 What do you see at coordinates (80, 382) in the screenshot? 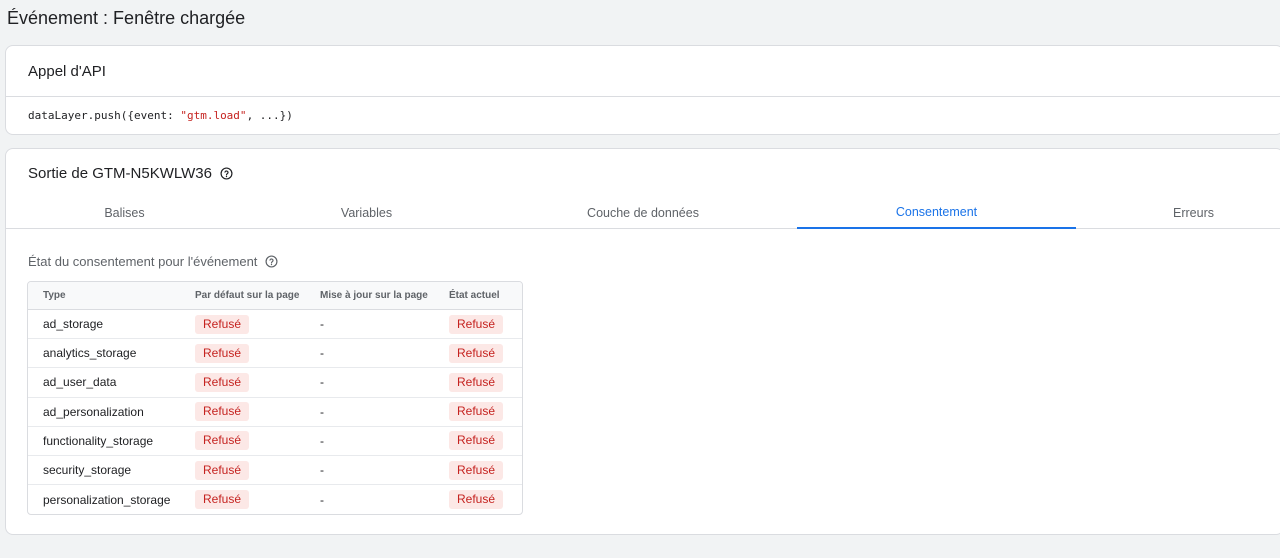
I see `consent-type: ad_user_data` at bounding box center [80, 382].